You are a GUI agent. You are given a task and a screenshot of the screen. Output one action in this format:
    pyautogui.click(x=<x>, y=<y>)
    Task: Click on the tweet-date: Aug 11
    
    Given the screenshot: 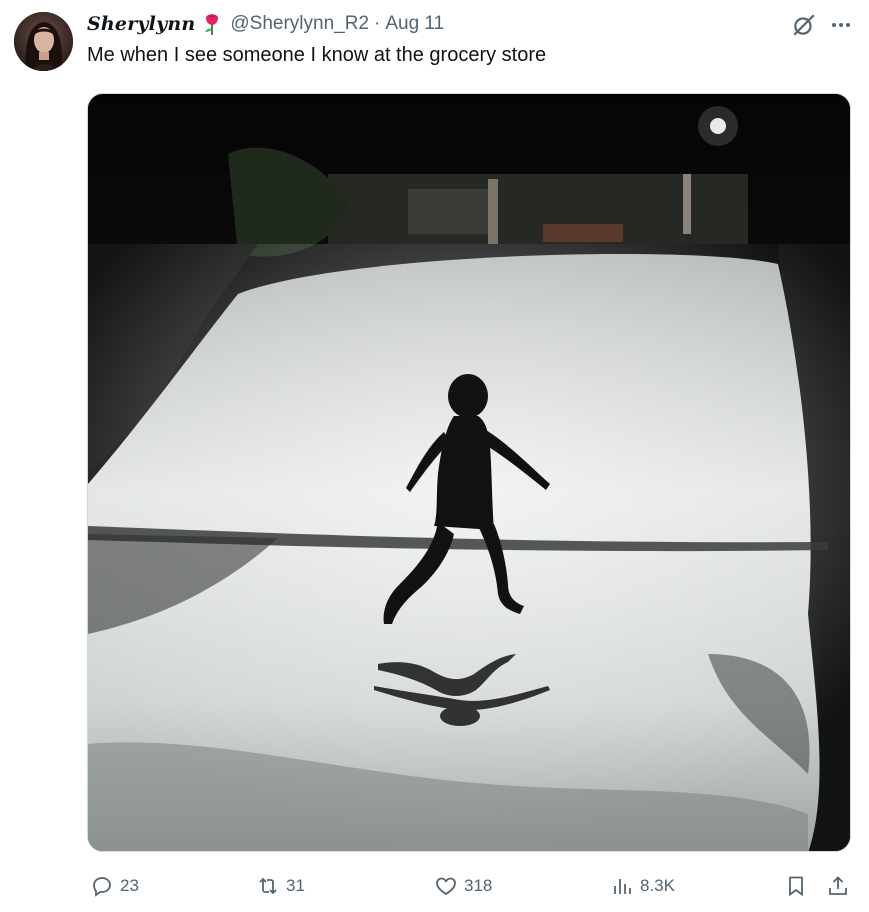 What is the action you would take?
    pyautogui.click(x=414, y=24)
    